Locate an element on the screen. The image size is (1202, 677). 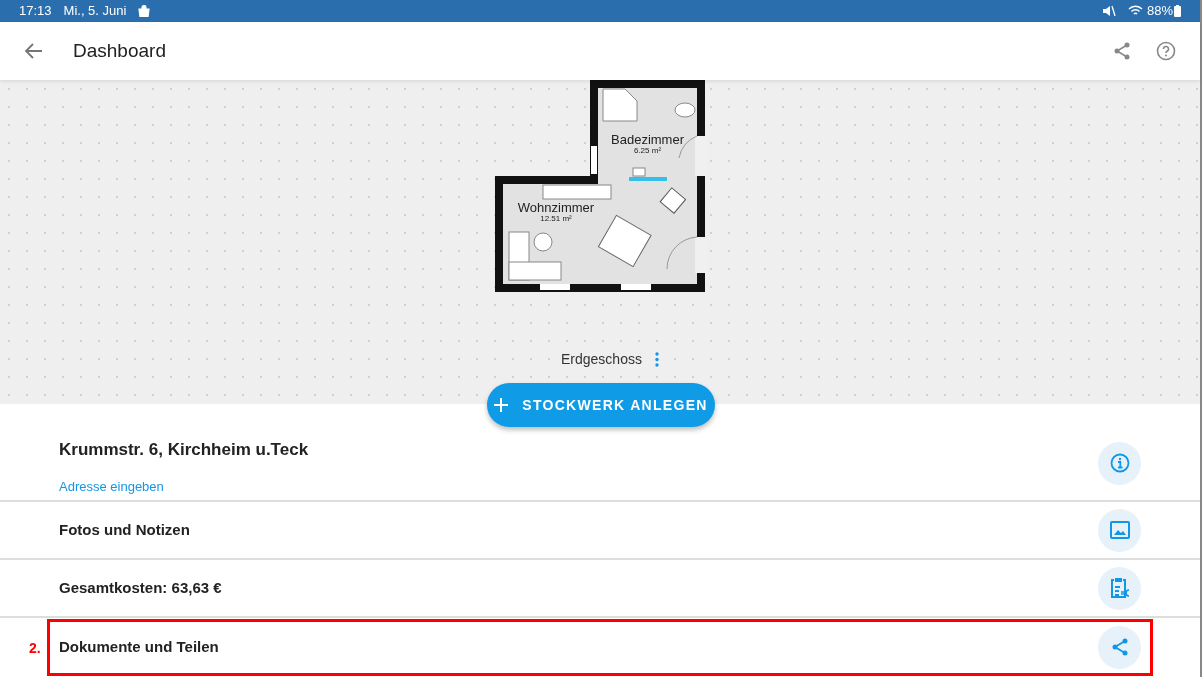
plus-icon is located at coordinates (501, 405).